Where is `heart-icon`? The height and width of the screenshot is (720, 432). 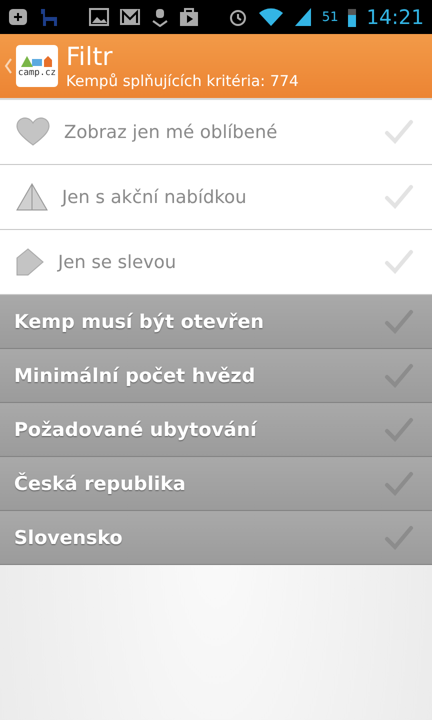
heart-icon is located at coordinates (33, 132).